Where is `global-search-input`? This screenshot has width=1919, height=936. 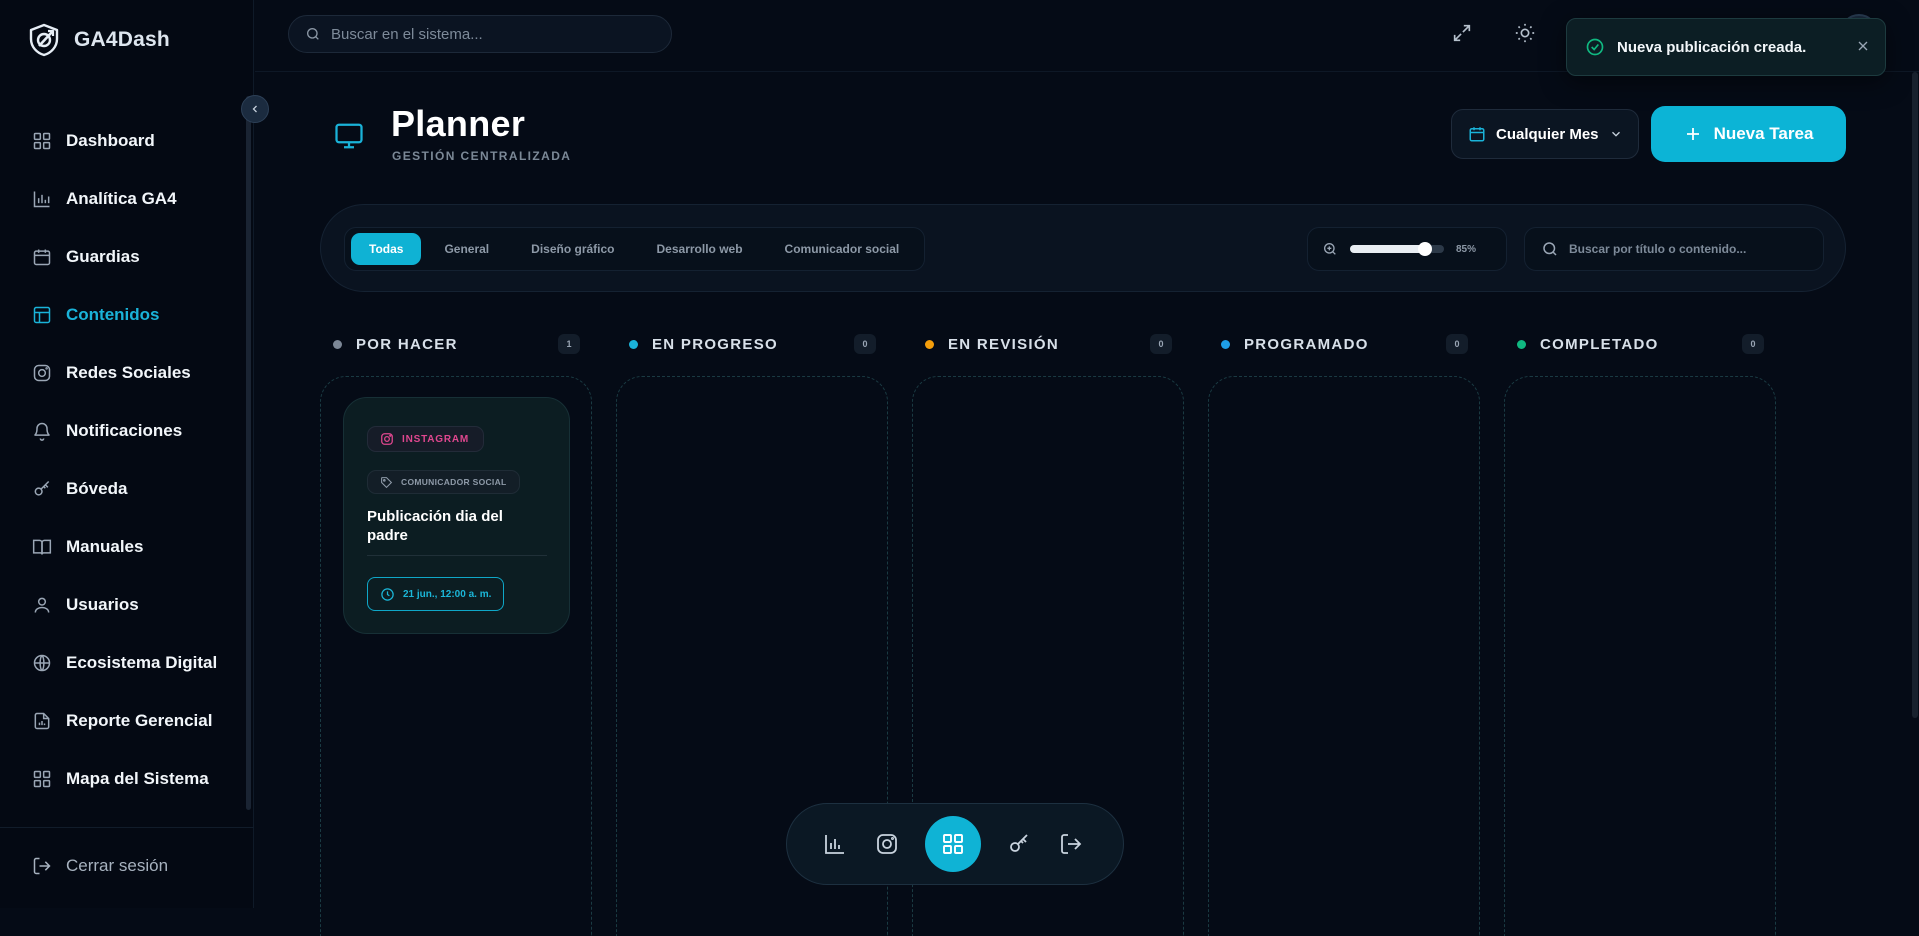 global-search-input is located at coordinates (491, 34).